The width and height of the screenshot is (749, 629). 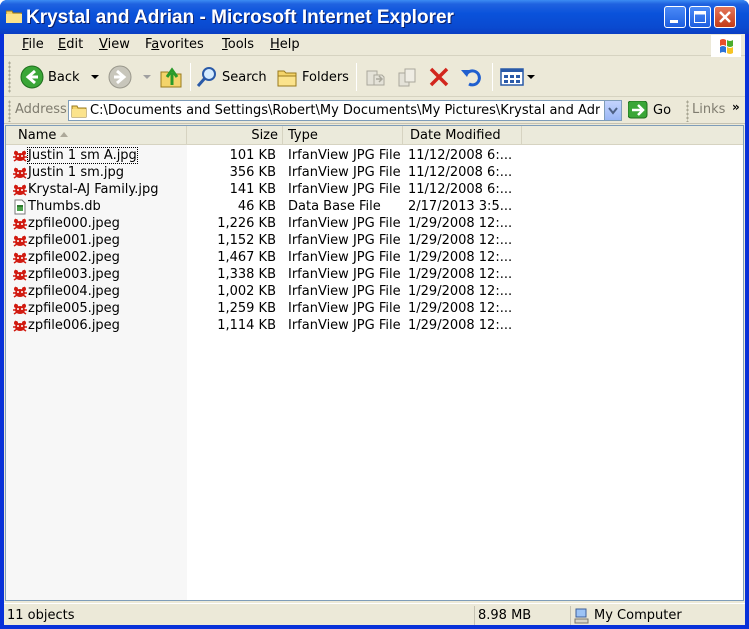 I want to click on menu-tools: Tools, so click(x=238, y=44).